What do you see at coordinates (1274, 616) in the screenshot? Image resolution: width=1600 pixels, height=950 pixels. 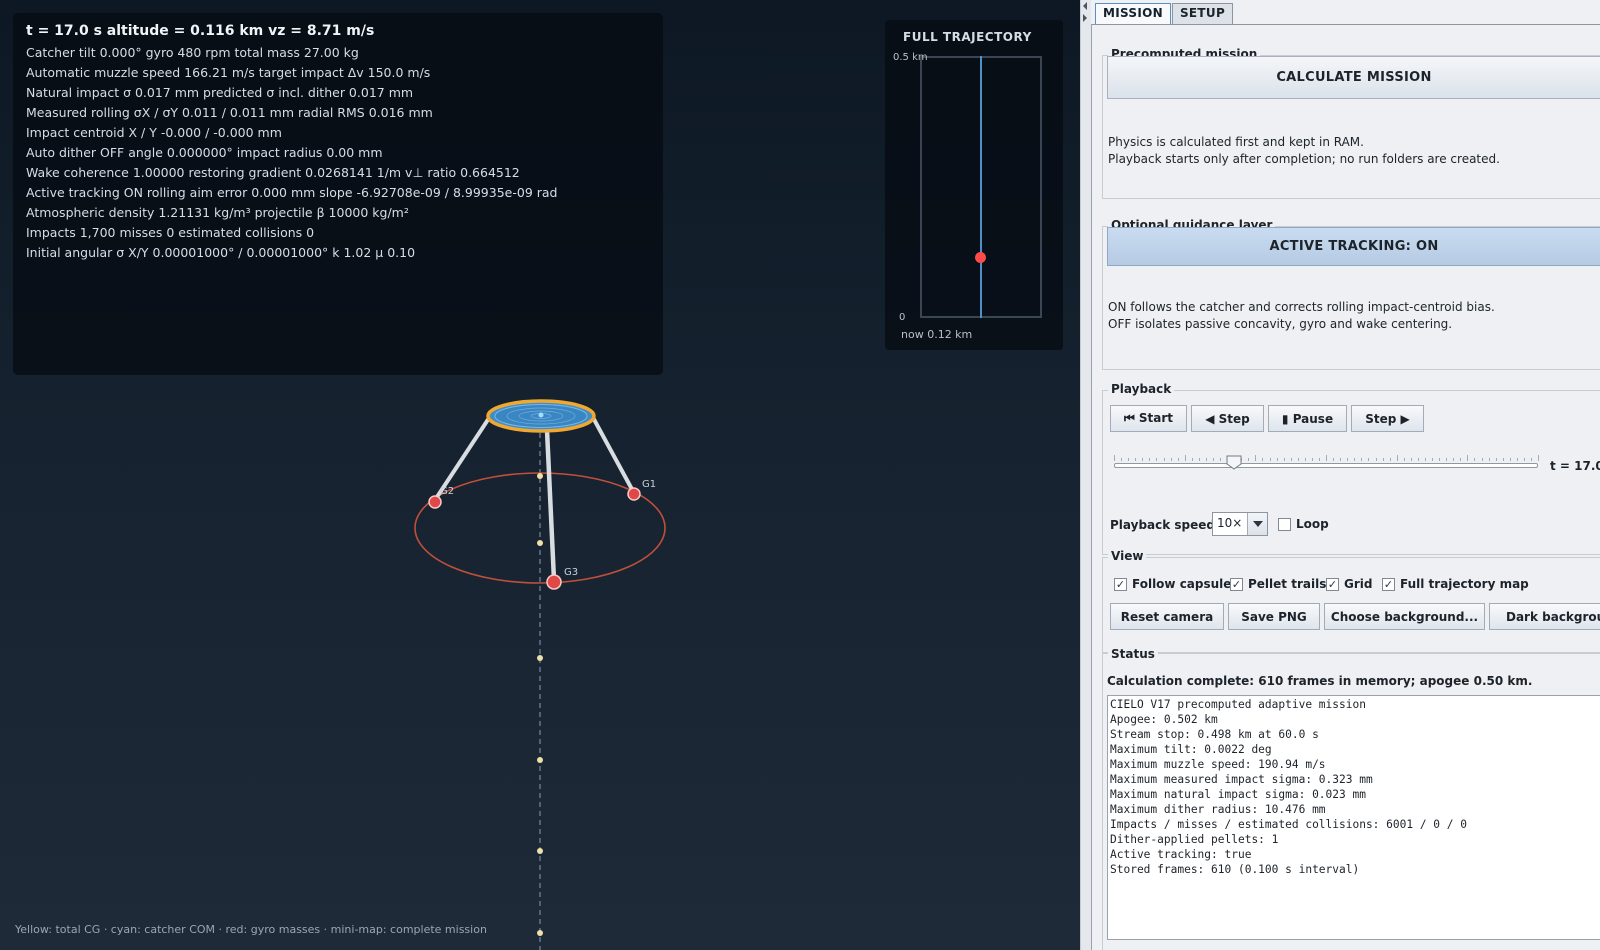 I see `save-png-button: Save PNG` at bounding box center [1274, 616].